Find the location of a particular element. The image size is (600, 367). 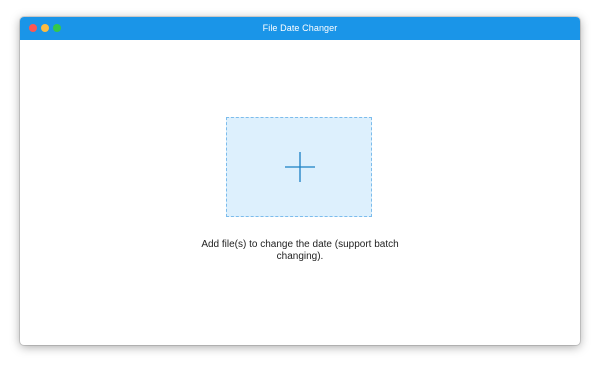

window-title: File Date Changer is located at coordinates (300, 28).